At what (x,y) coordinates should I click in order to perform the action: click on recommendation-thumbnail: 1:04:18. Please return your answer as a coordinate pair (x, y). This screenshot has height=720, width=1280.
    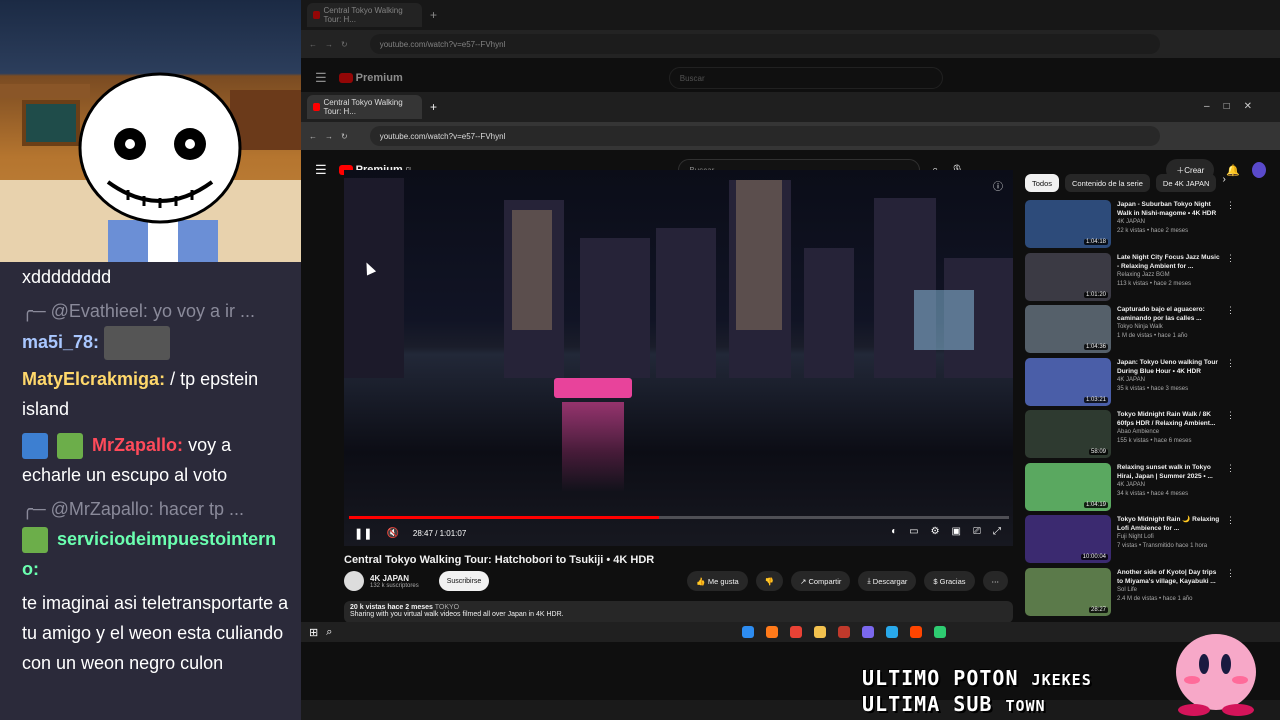
    Looking at the image, I should click on (1068, 224).